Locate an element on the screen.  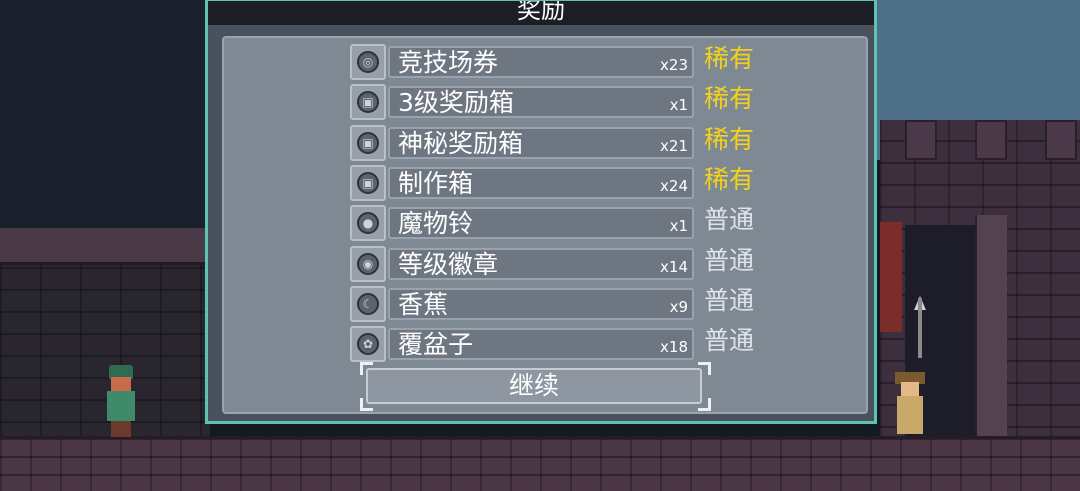
red-banner is located at coordinates (891, 277).